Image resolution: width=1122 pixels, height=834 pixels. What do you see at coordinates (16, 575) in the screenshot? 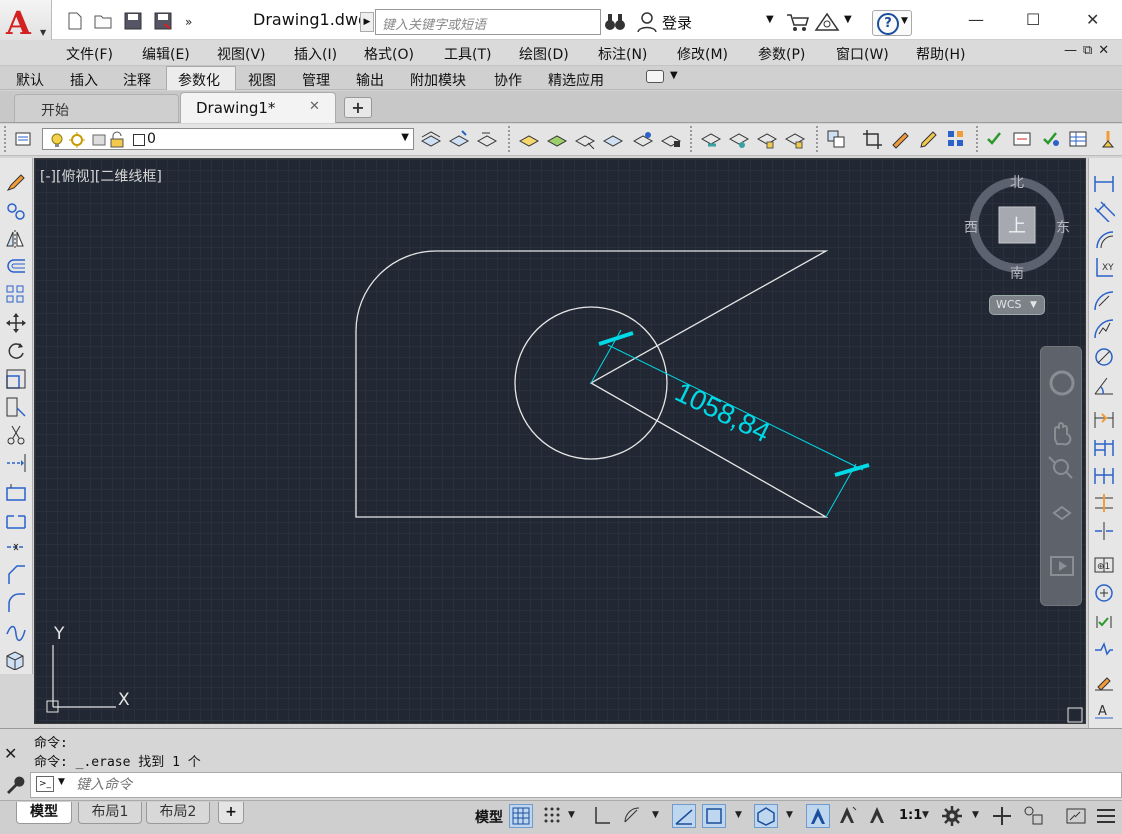
I see `chamfer-icon` at bounding box center [16, 575].